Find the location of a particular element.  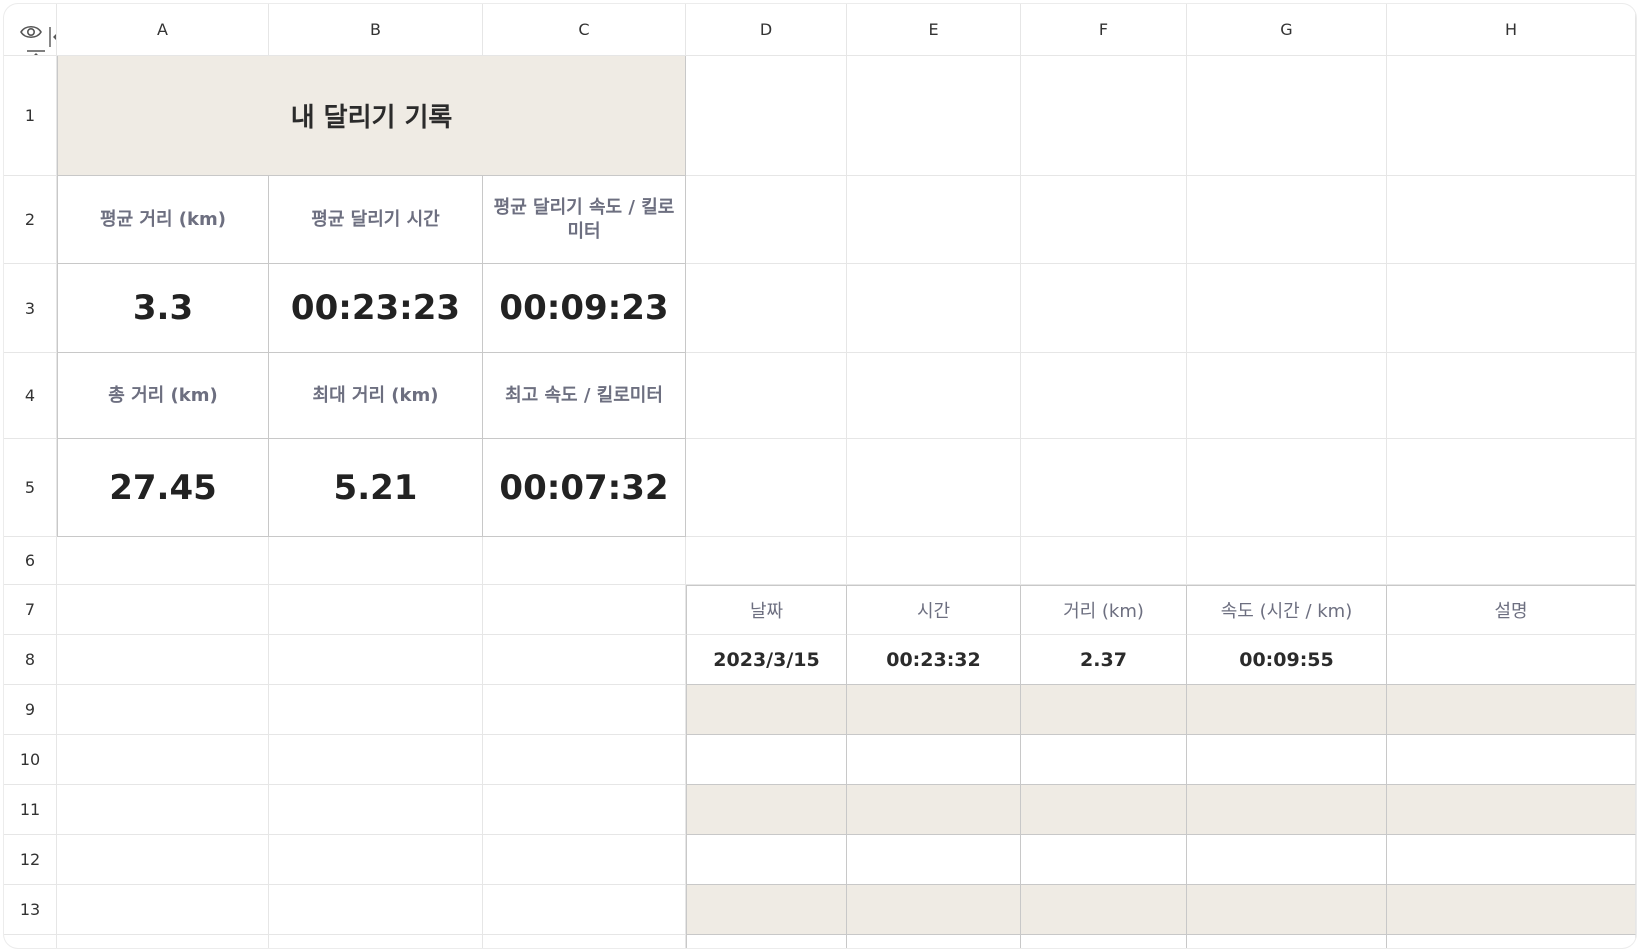

log-header-date: 날짜 is located at coordinates (766, 610).